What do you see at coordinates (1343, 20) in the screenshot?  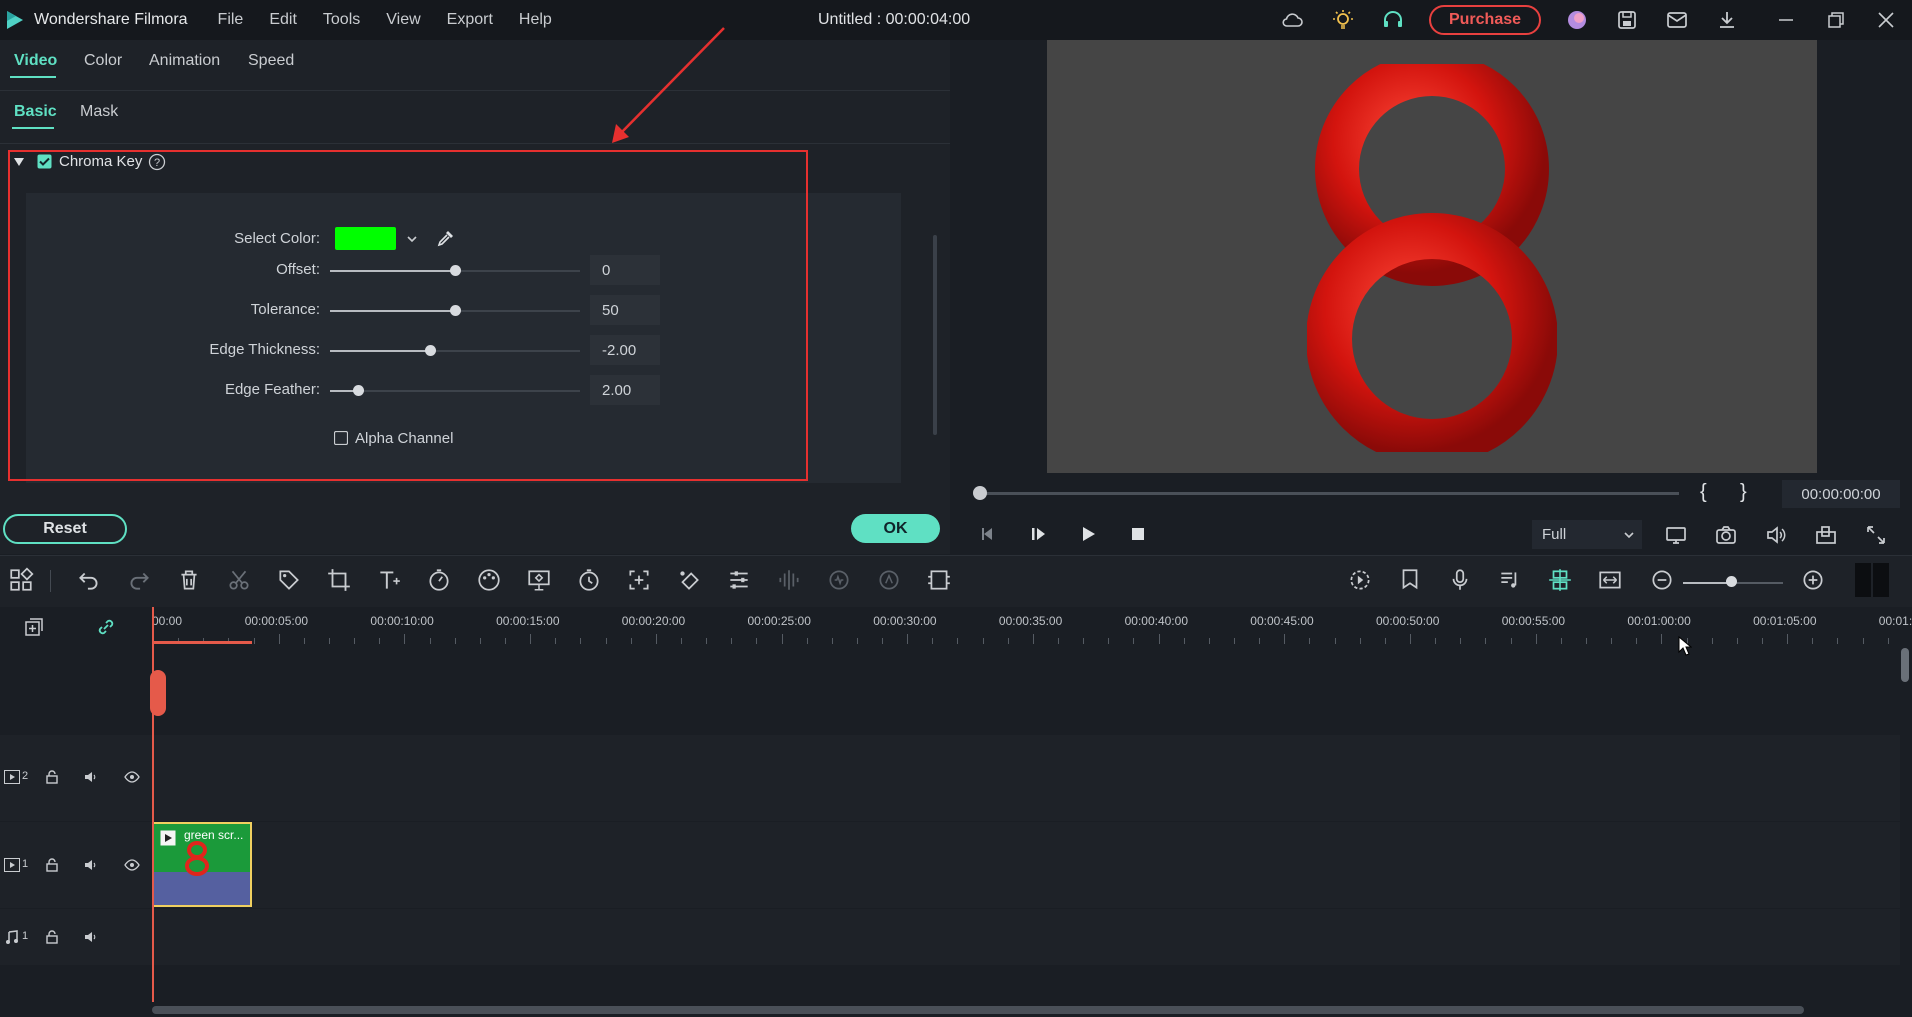 I see `lightbulb-icon` at bounding box center [1343, 20].